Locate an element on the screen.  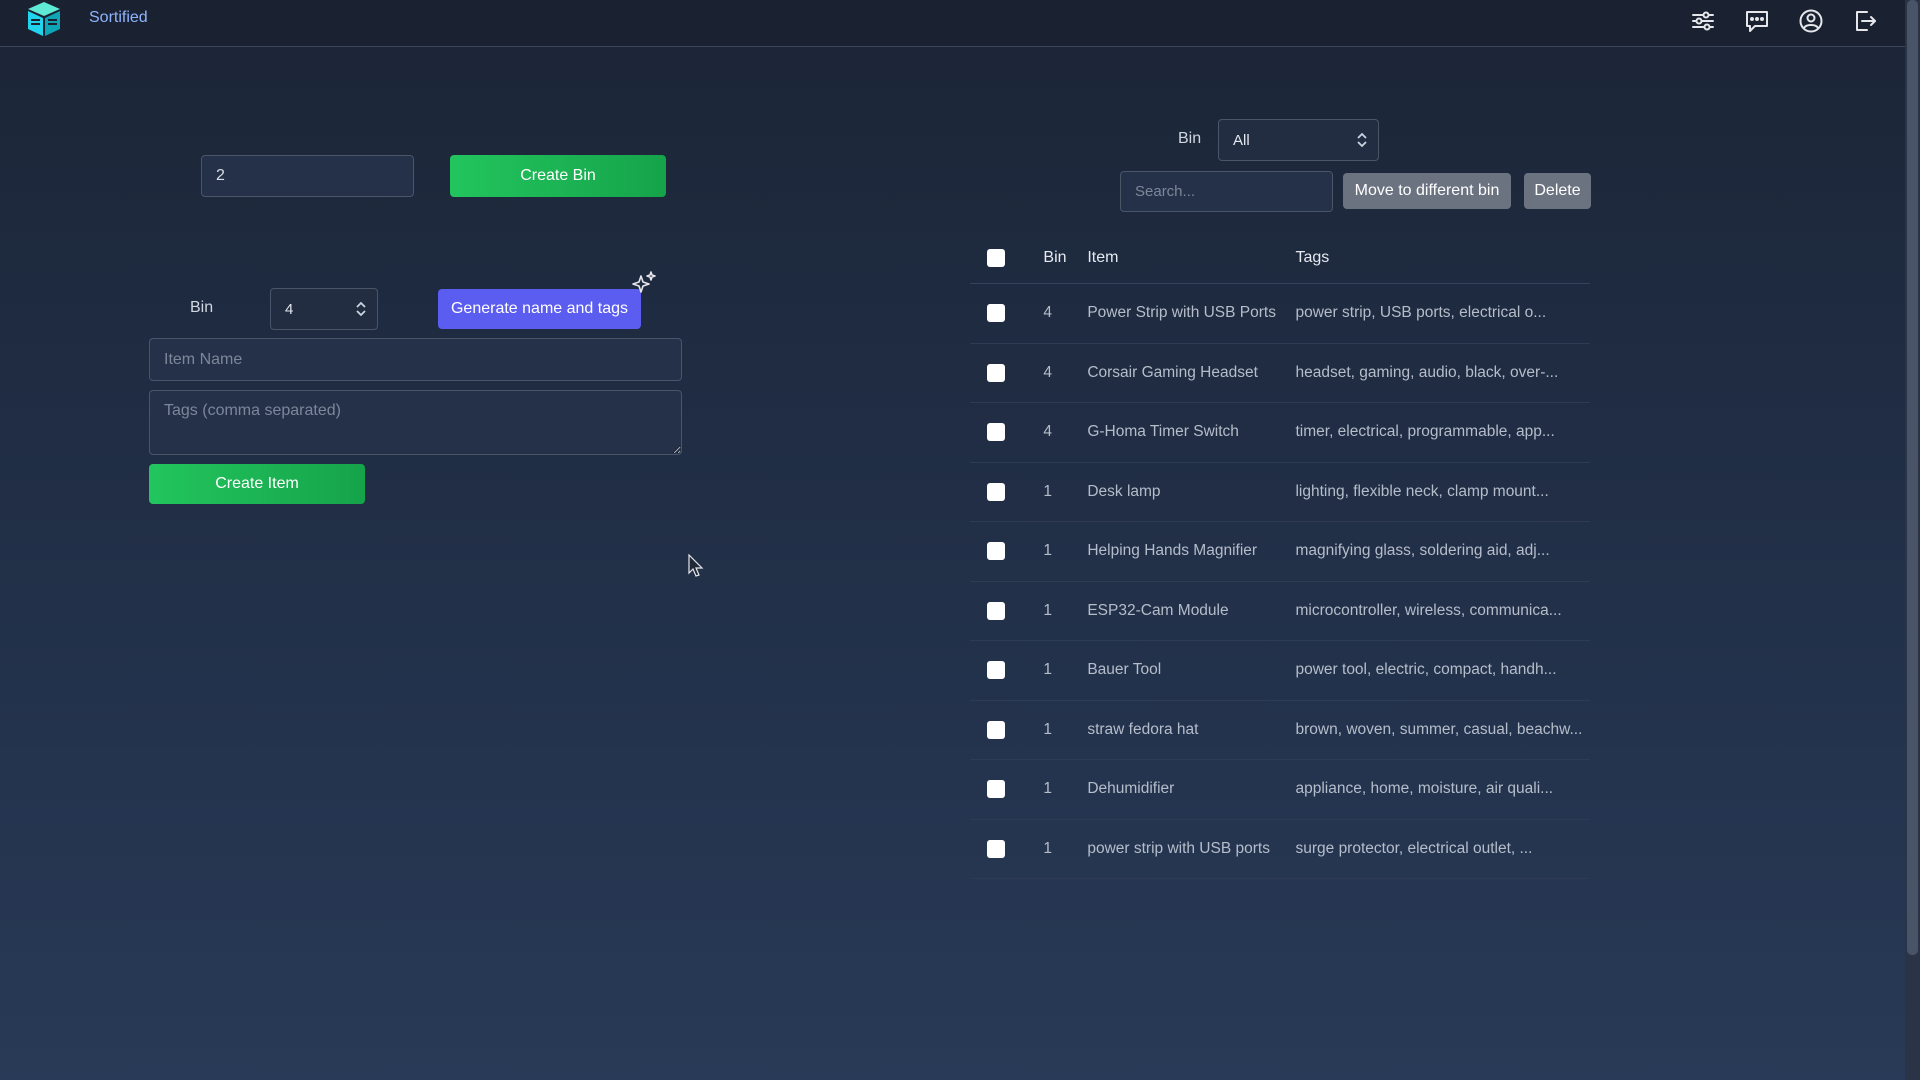
row-item: Helping Hands Magnifier is located at coordinates (1191, 551).